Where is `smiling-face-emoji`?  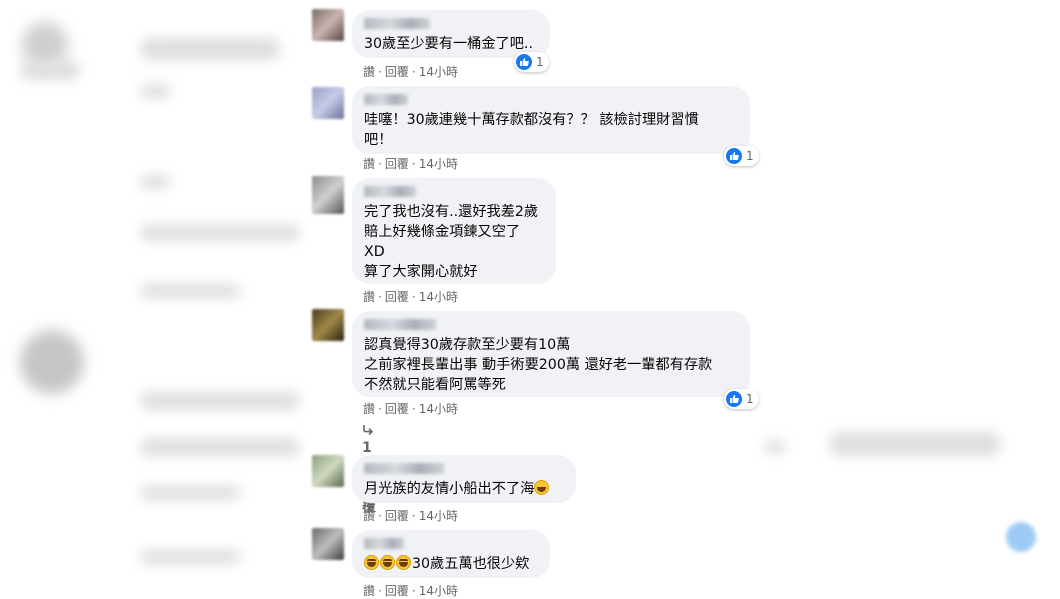 smiling-face-emoji is located at coordinates (542, 487).